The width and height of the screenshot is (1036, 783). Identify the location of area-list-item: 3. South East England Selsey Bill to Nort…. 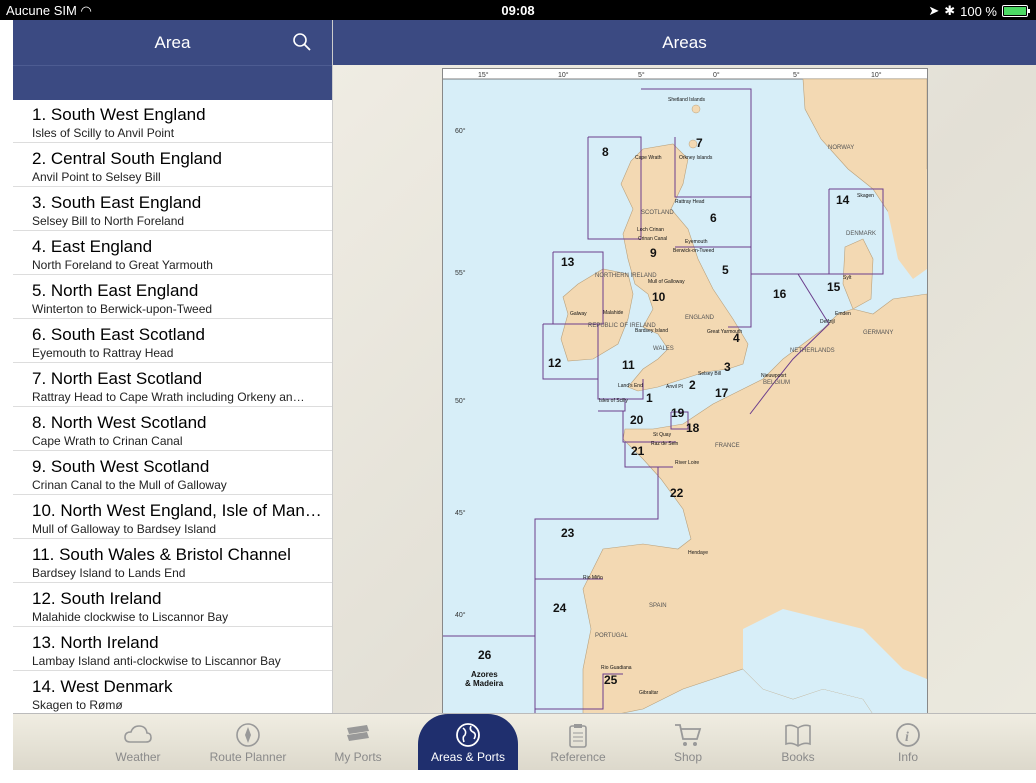
(172, 209).